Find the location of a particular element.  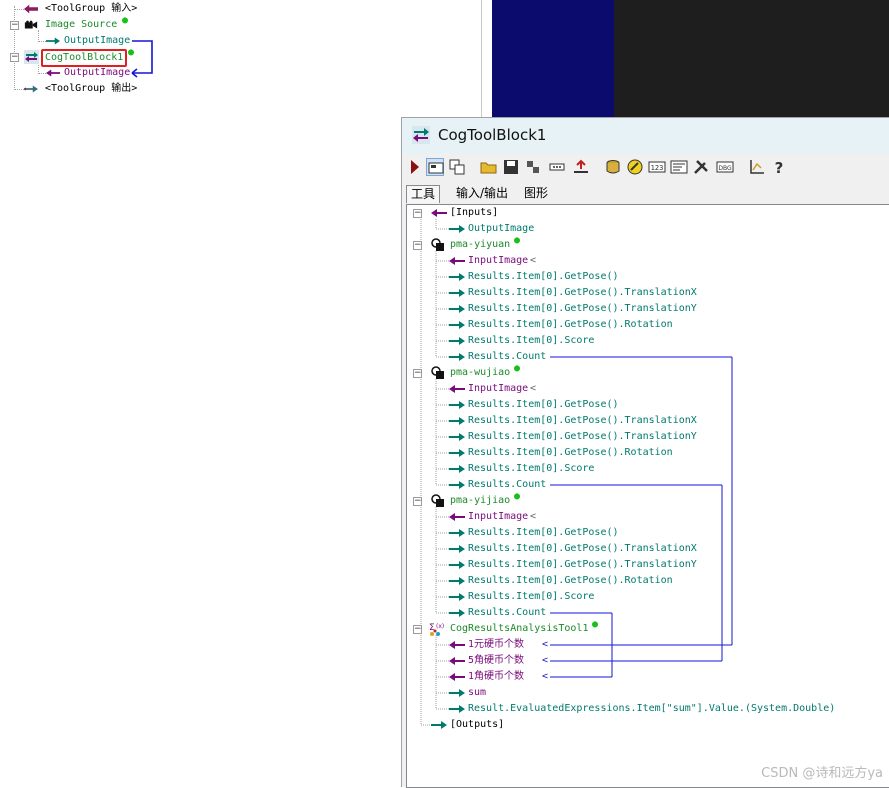

reset-button is located at coordinates (533, 167).